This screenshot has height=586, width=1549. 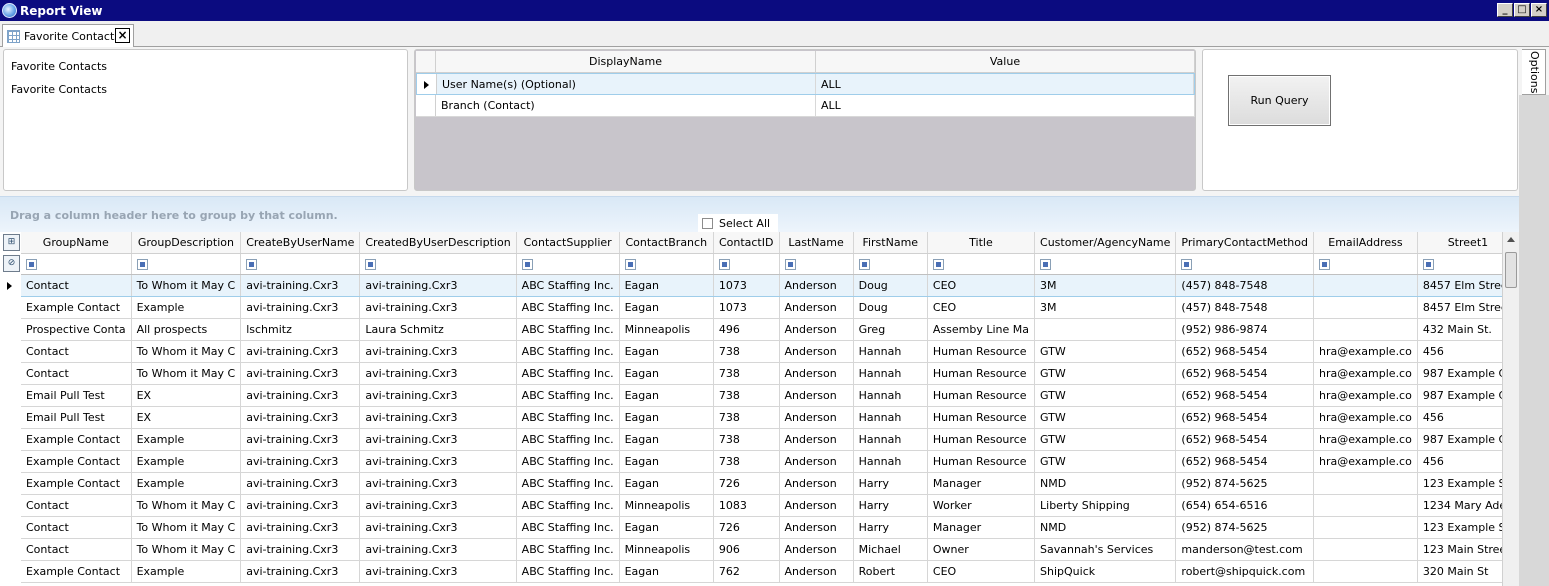 I want to click on table-cell: CEO, so click(x=981, y=571).